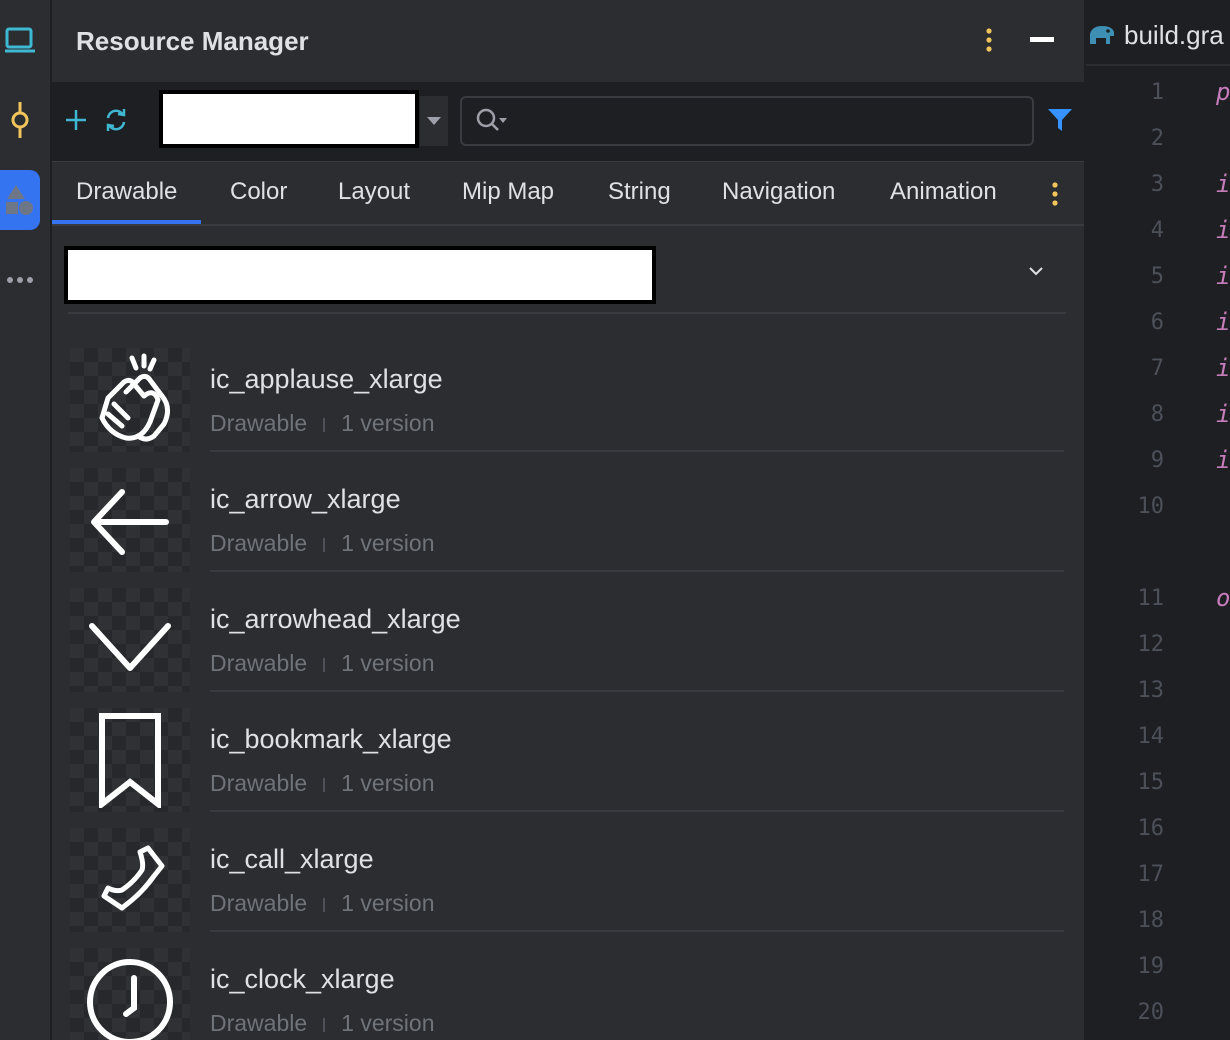 This screenshot has height=1040, width=1230. I want to click on editor-tab-build-gradle: build.gra, so click(1158, 33).